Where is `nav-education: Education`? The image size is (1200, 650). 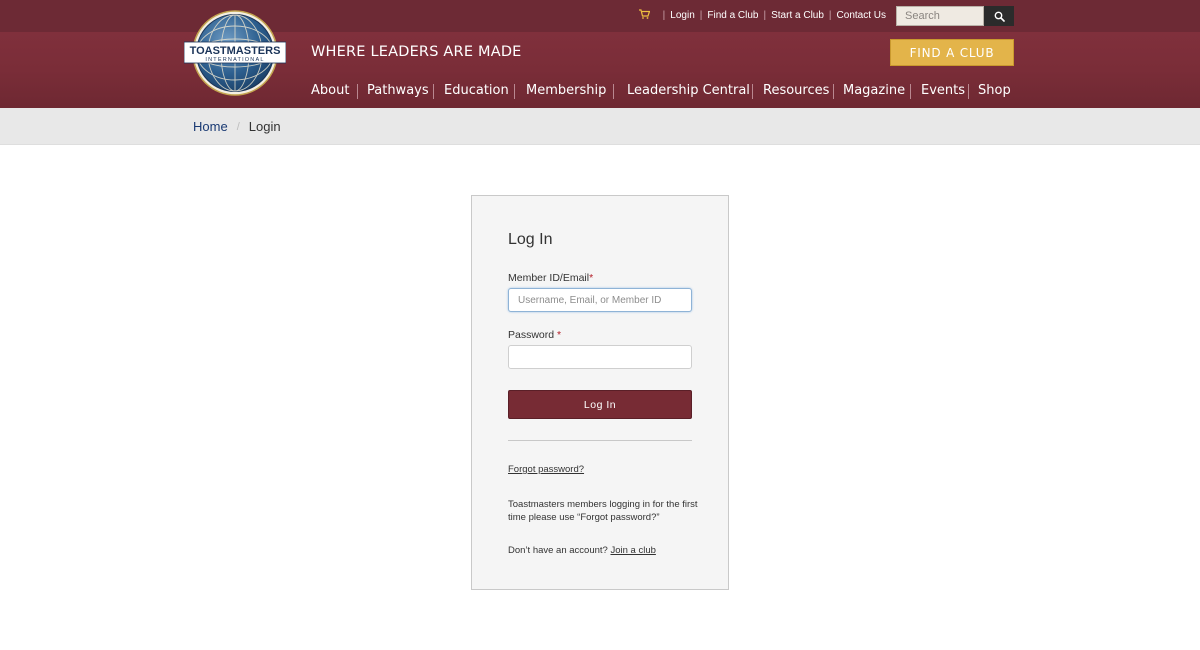 nav-education: Education is located at coordinates (476, 91).